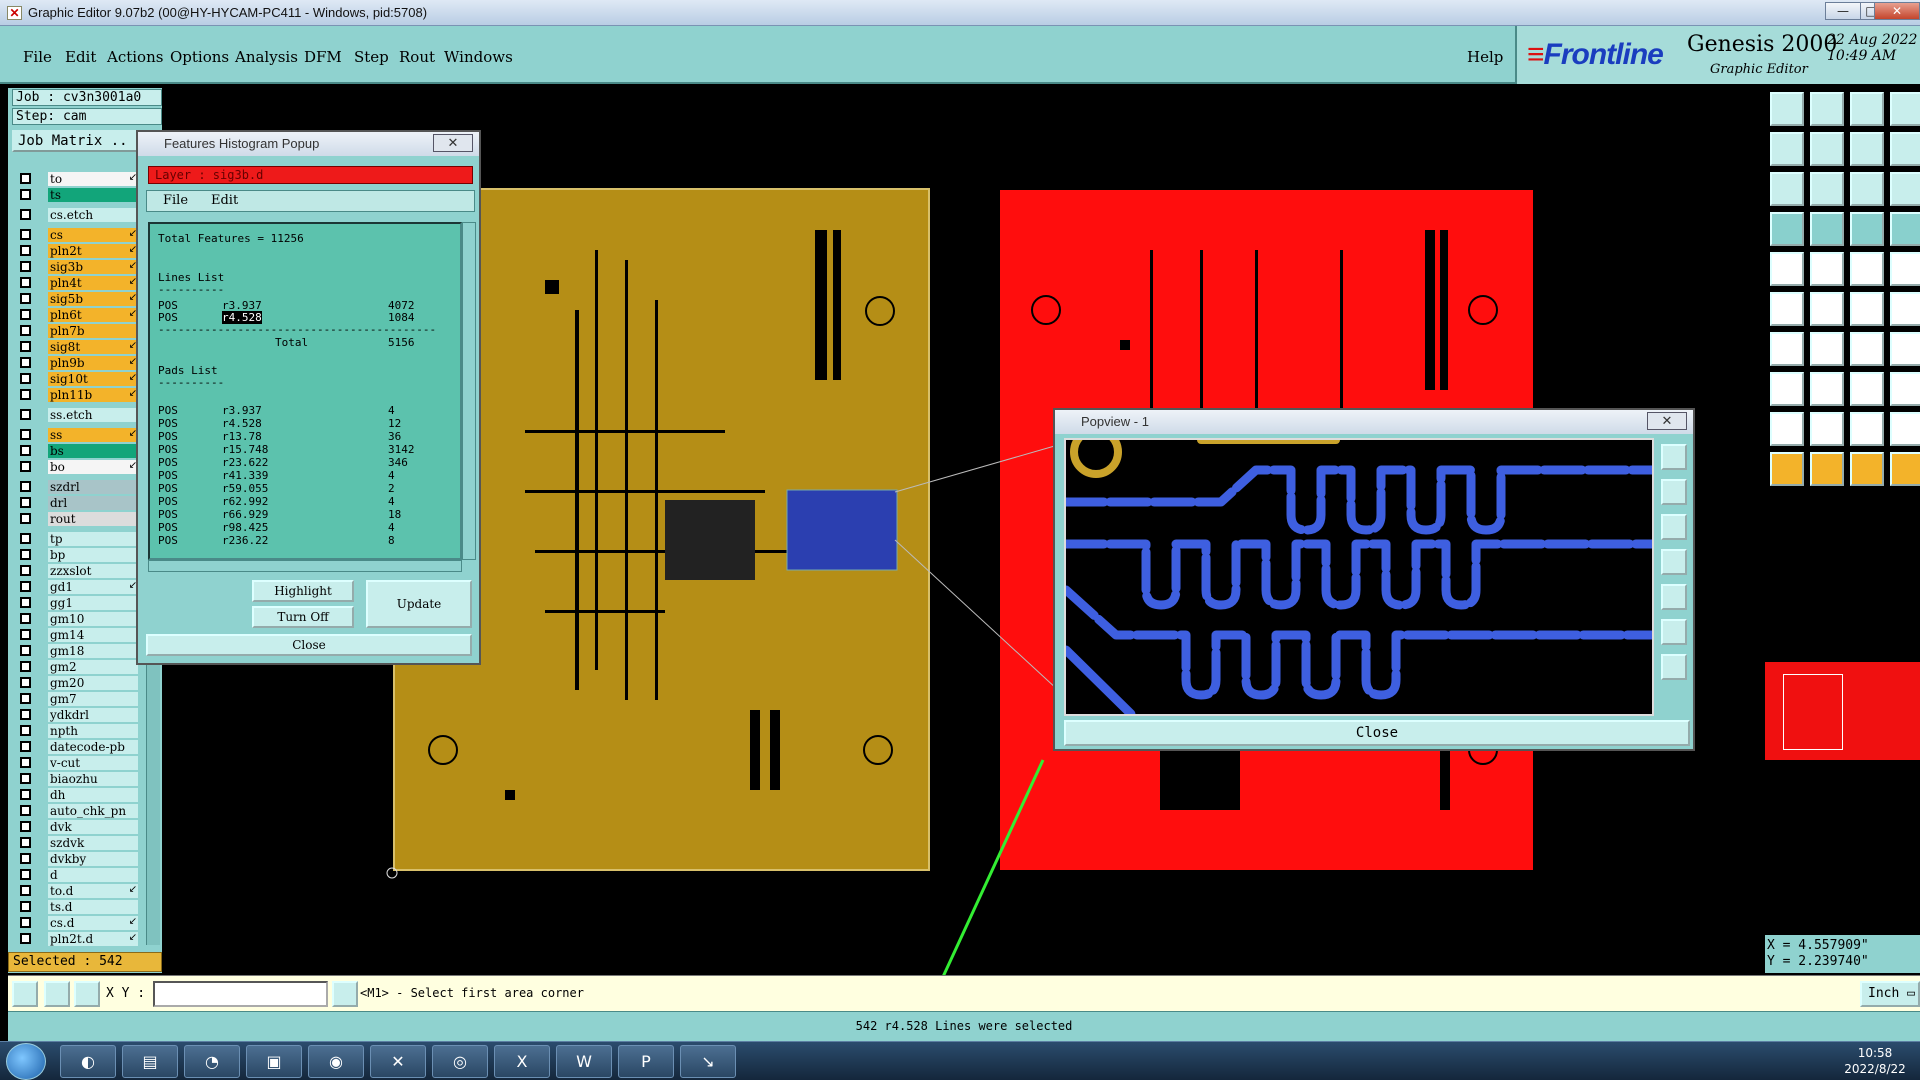  I want to click on layer-row: ydkdrl, so click(76, 715).